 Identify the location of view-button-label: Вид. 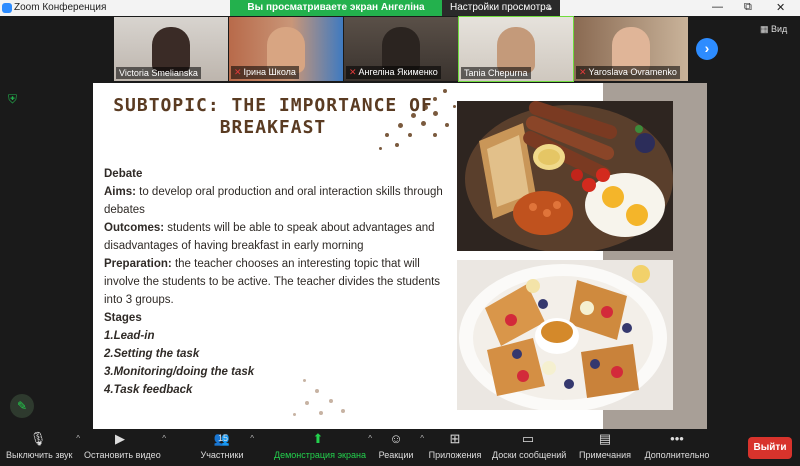
(779, 29).